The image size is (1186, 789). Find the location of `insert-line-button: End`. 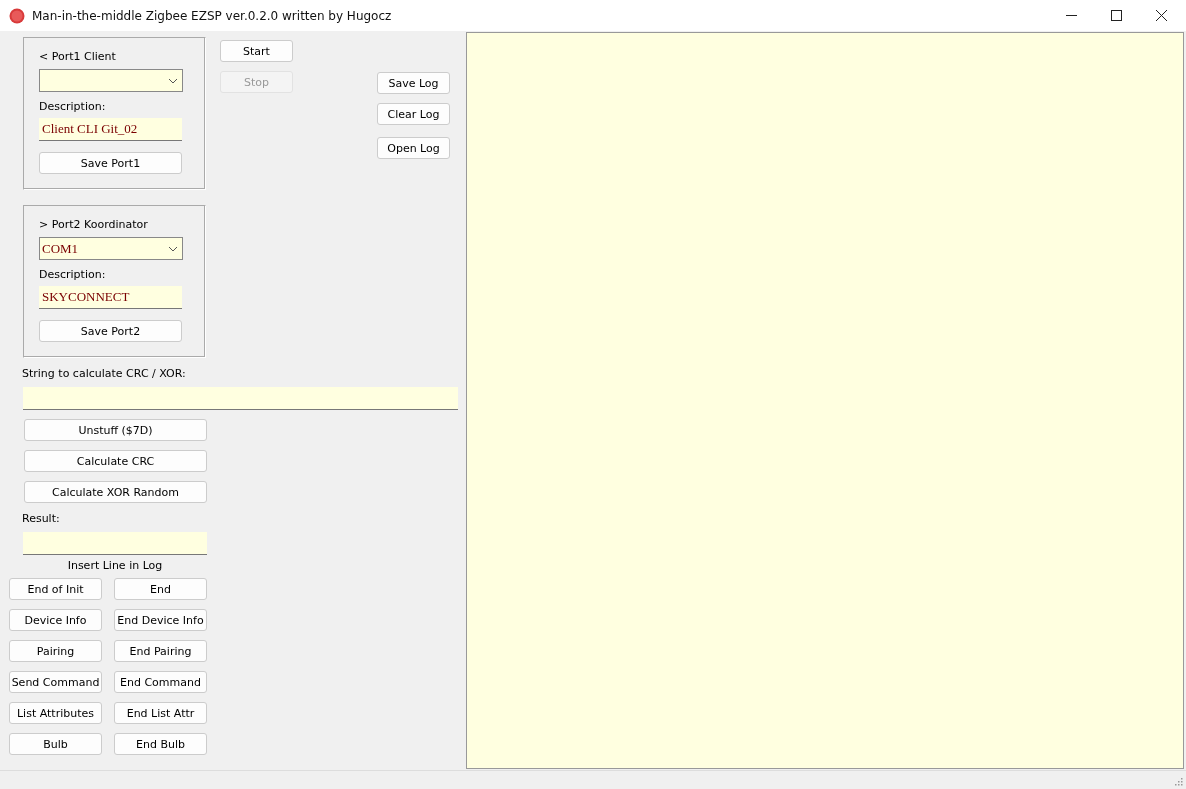

insert-line-button: End is located at coordinates (160, 589).